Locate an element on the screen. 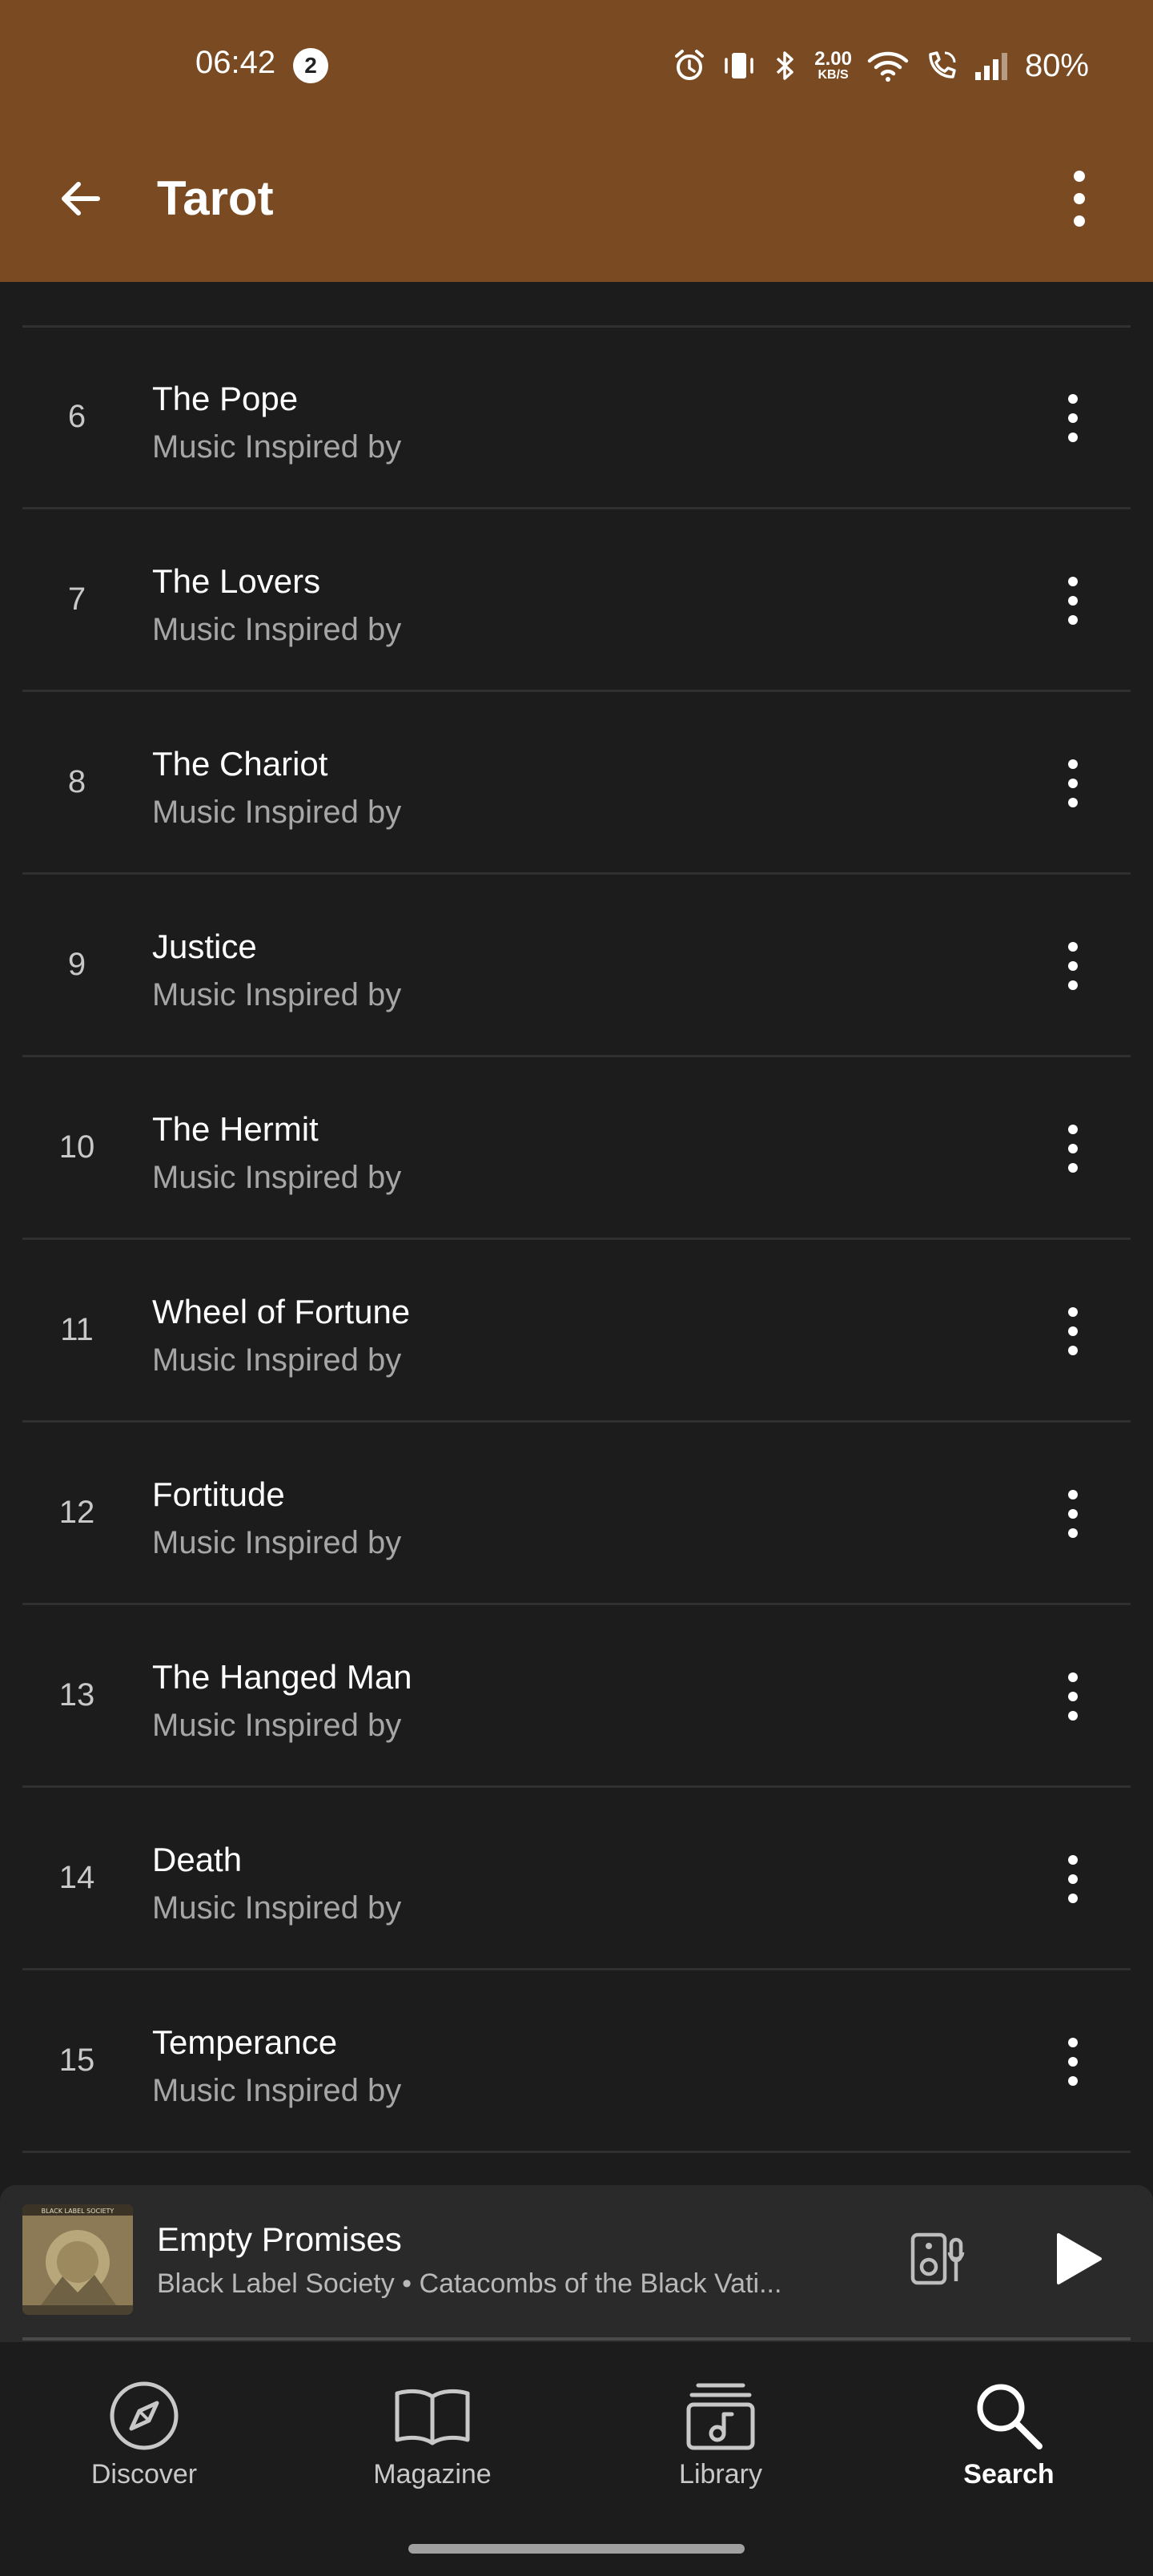 This screenshot has width=1153, height=2576. track-row: 8 The Chariot Music Inspired by is located at coordinates (576, 783).